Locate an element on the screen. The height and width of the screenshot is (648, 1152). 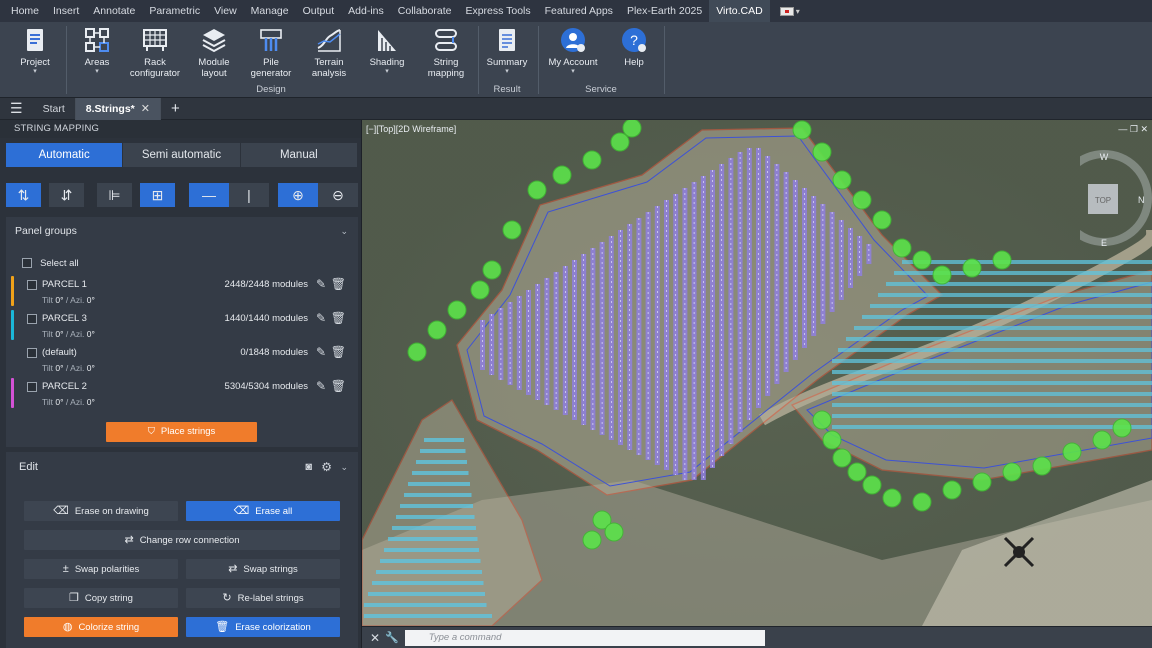
shield-icon: ⛉ is located at coordinates (151, 431).